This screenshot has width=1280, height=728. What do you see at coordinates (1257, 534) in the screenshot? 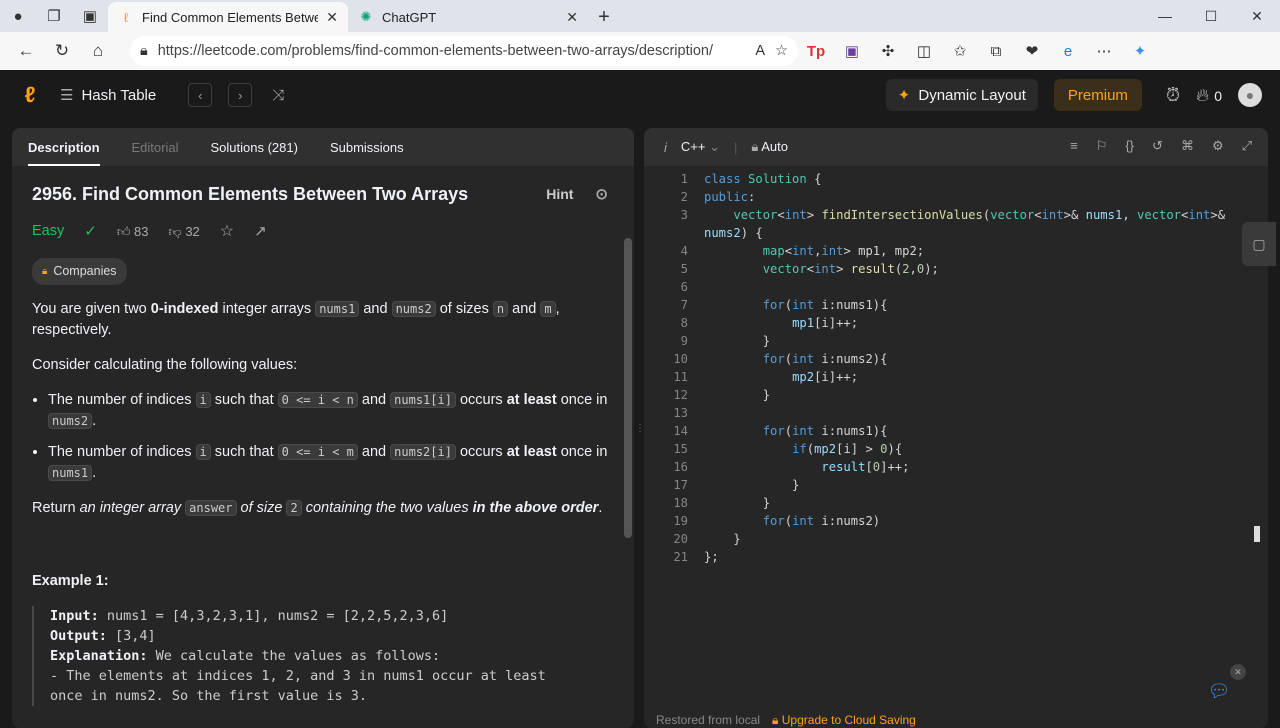
I see `editor-scroll-indicator` at bounding box center [1257, 534].